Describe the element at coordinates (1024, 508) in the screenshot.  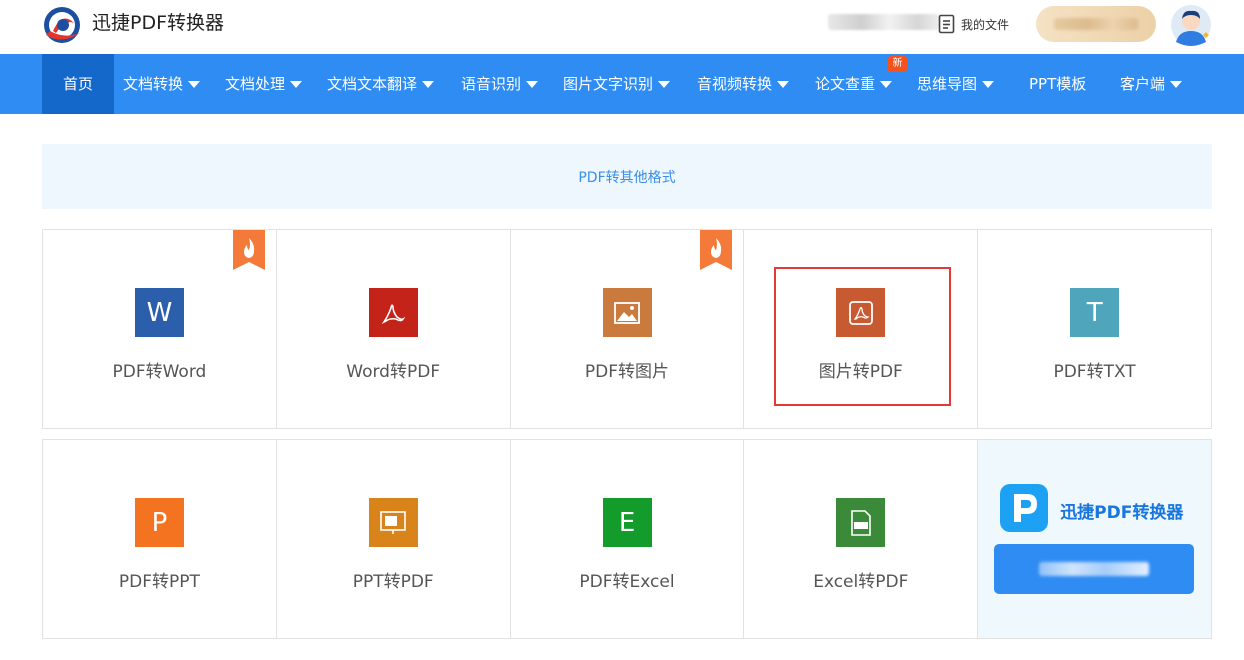
I see `app-logo-icon` at that location.